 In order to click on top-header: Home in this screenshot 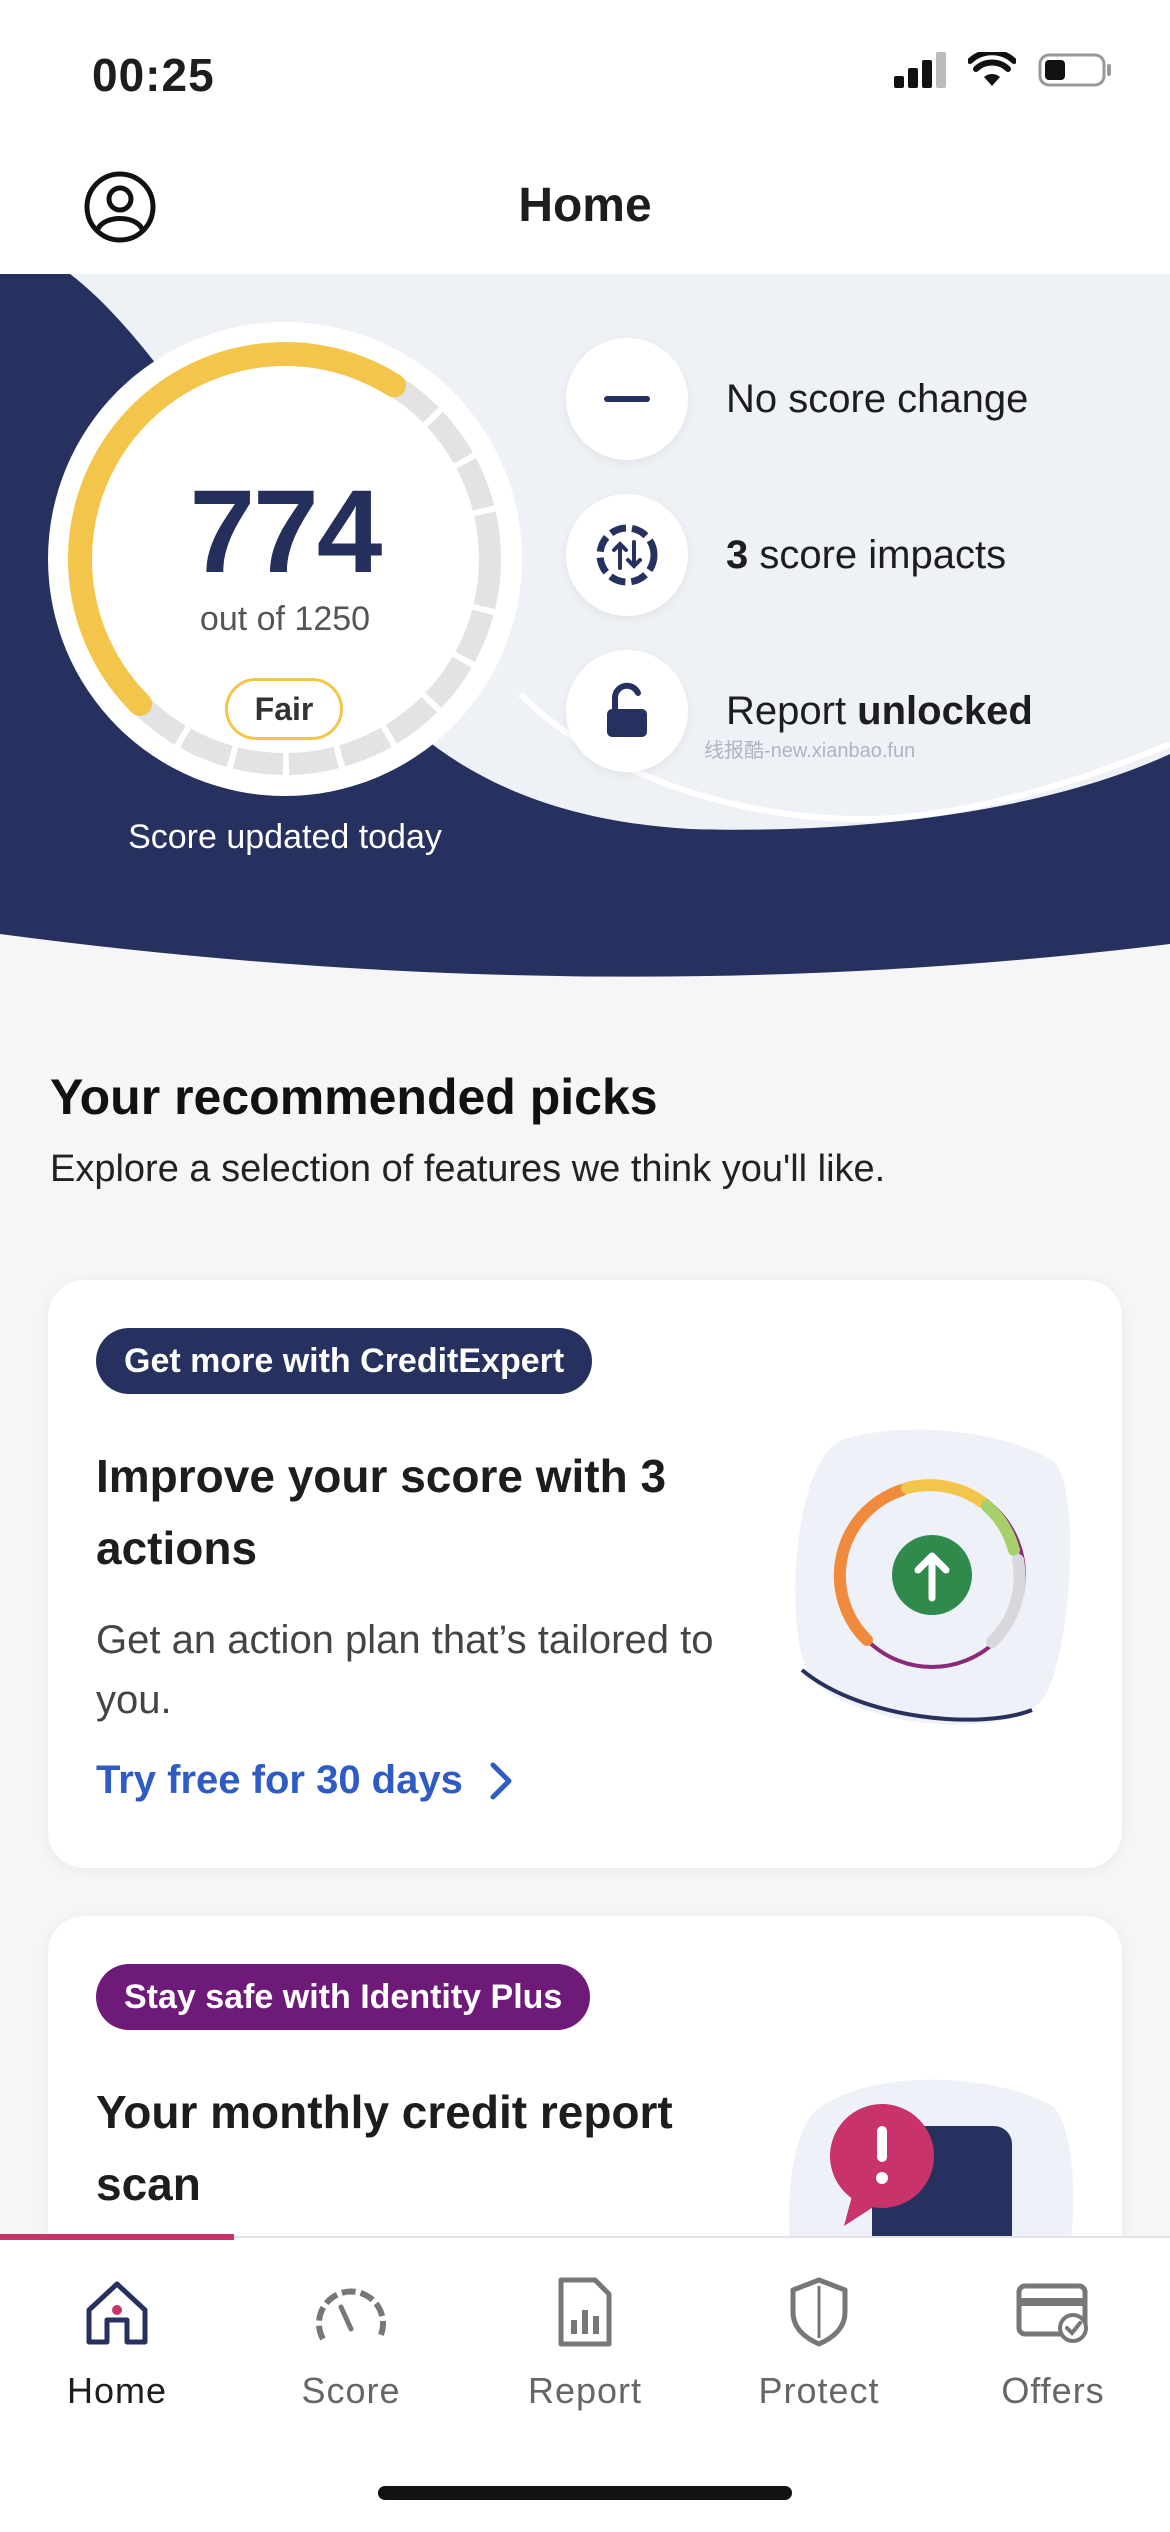, I will do `click(585, 207)`.